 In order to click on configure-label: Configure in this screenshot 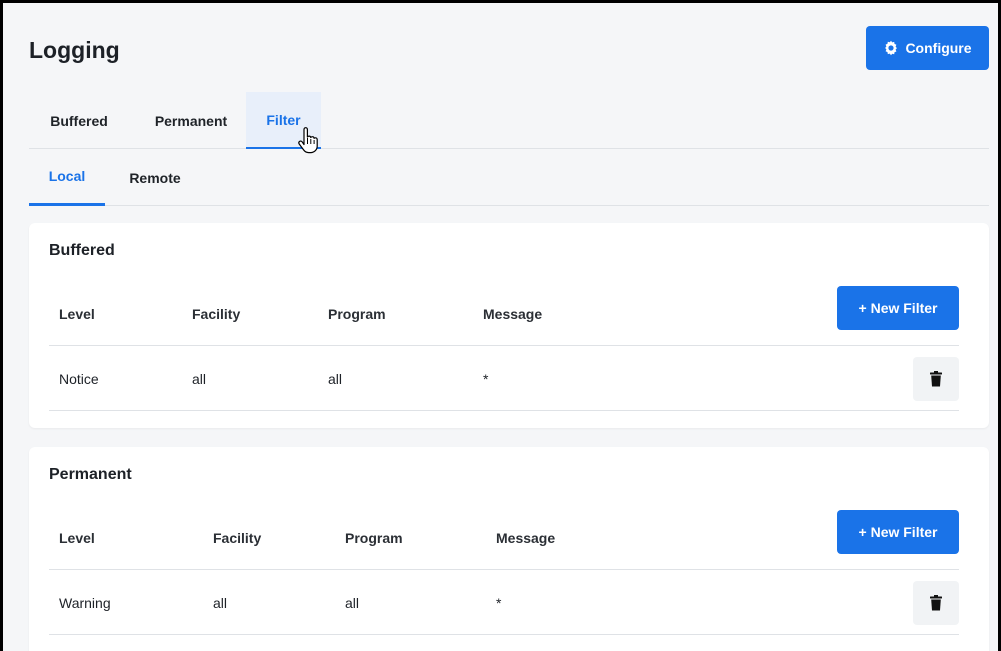, I will do `click(938, 48)`.